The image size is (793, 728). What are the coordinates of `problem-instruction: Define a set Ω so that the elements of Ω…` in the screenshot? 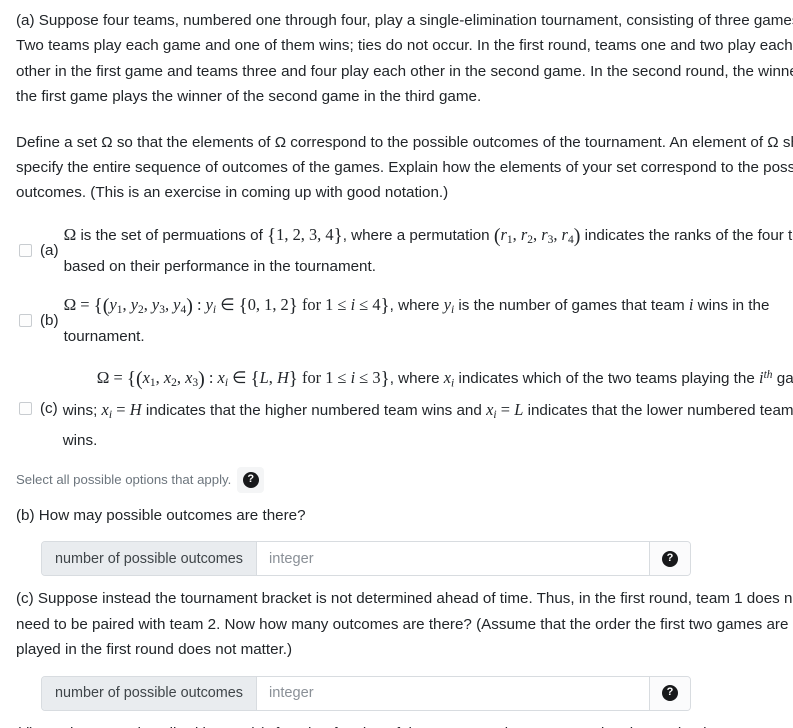 It's located at (404, 167).